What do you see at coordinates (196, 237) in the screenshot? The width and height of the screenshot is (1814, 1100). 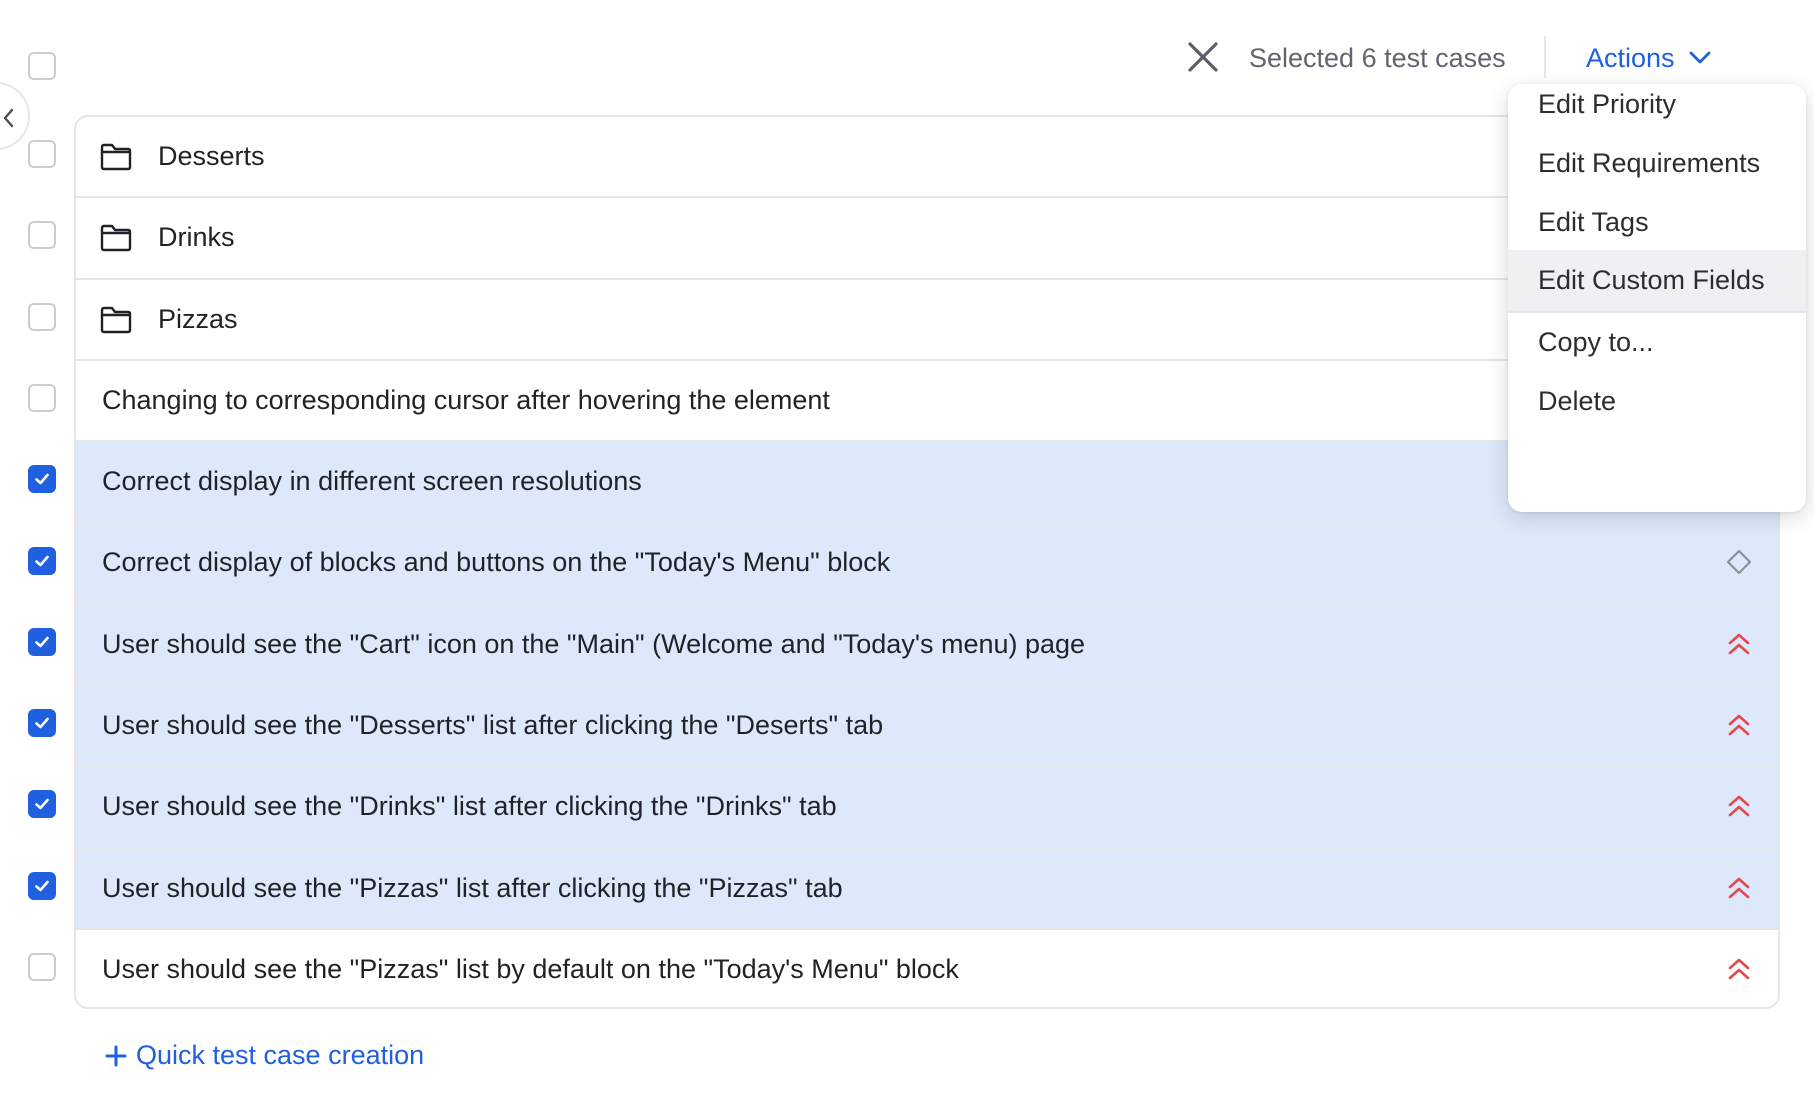 I see `folder-name: Drinks` at bounding box center [196, 237].